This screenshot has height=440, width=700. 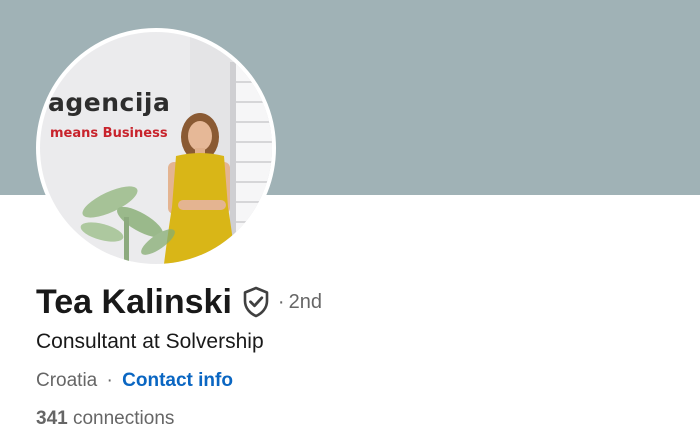 I want to click on profile-headline: Consultant at Solvership, so click(x=150, y=341).